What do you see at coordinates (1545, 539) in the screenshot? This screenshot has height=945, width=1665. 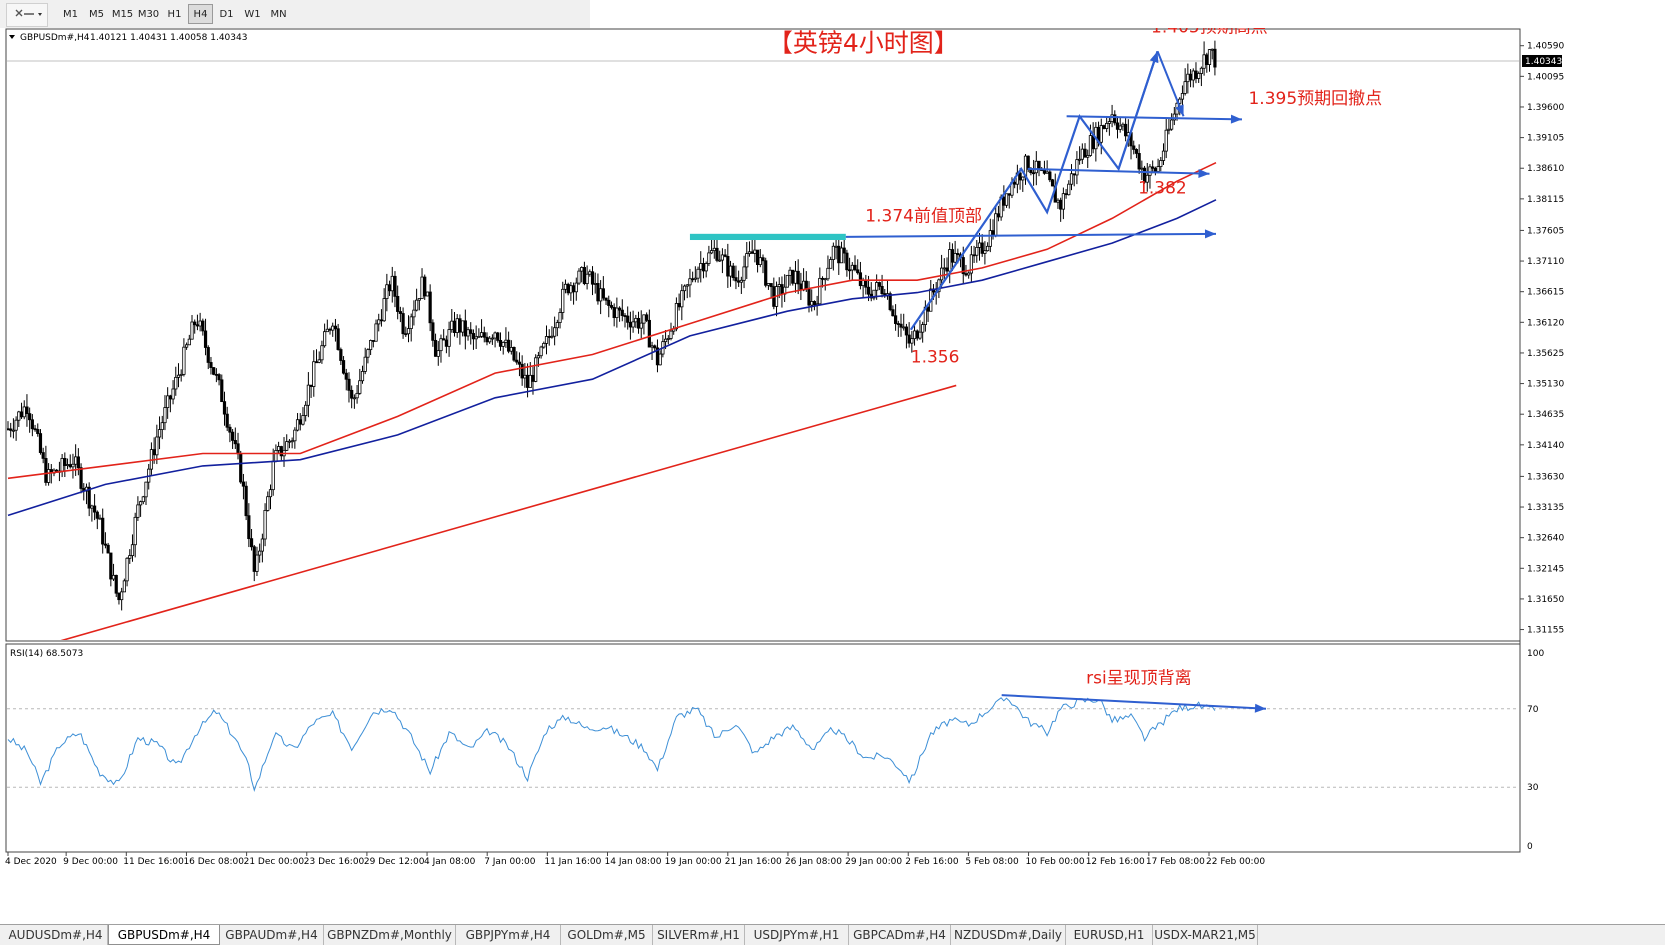 I see `price-tick-label: 1.32640` at bounding box center [1545, 539].